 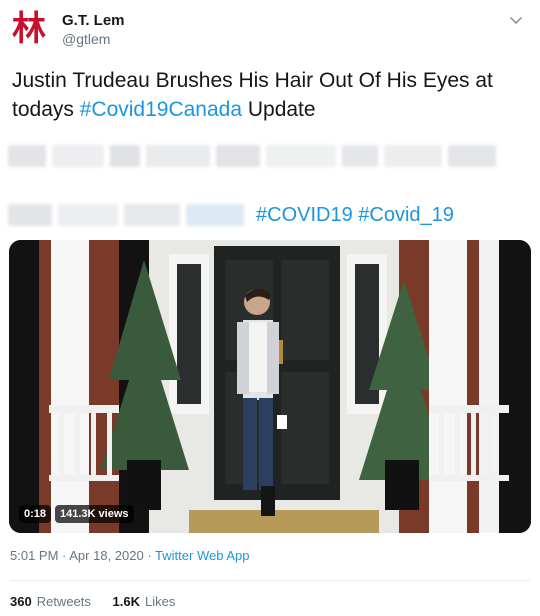 What do you see at coordinates (406, 215) in the screenshot?
I see `hashtag-link: #Covid_19` at bounding box center [406, 215].